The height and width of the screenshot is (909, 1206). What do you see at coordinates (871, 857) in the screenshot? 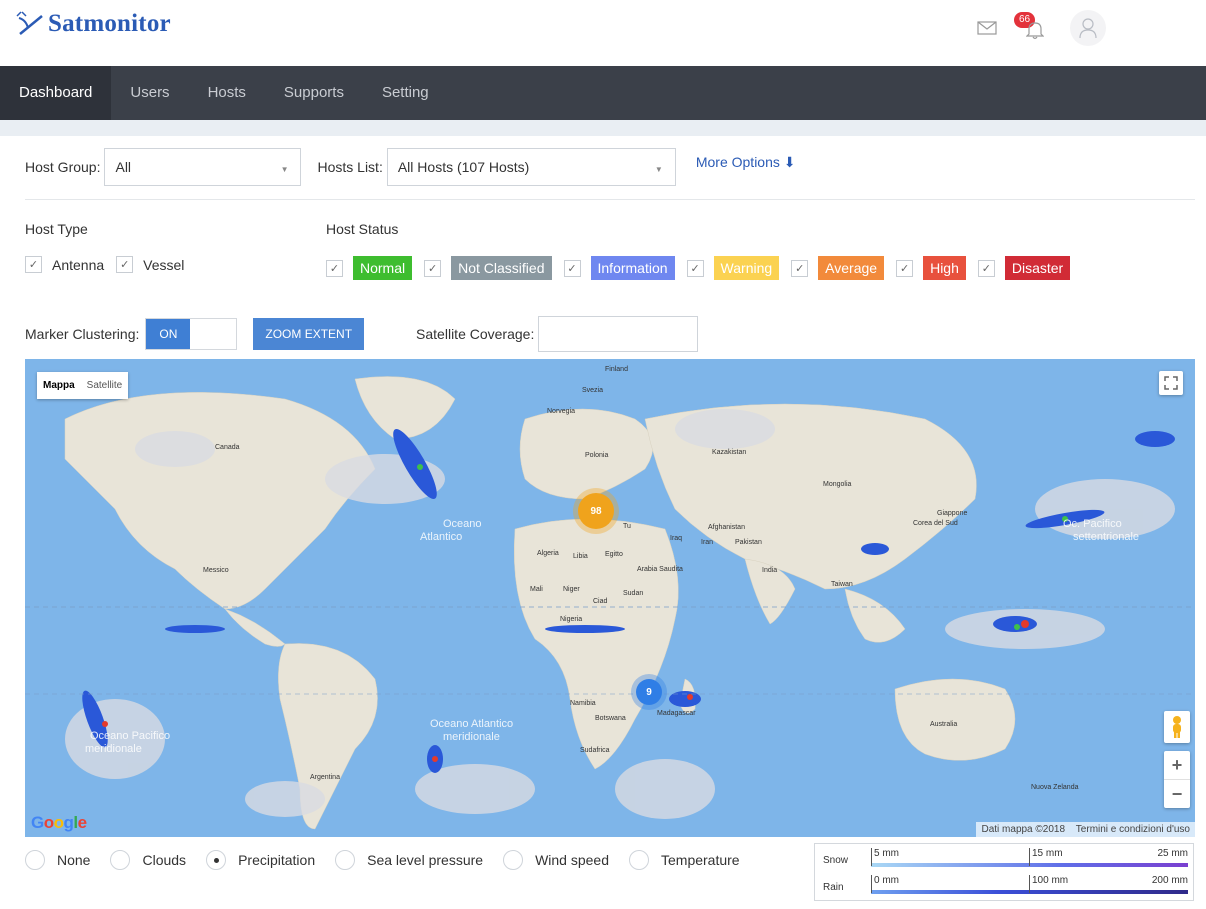
I see `legend-snow-tick` at bounding box center [871, 857].